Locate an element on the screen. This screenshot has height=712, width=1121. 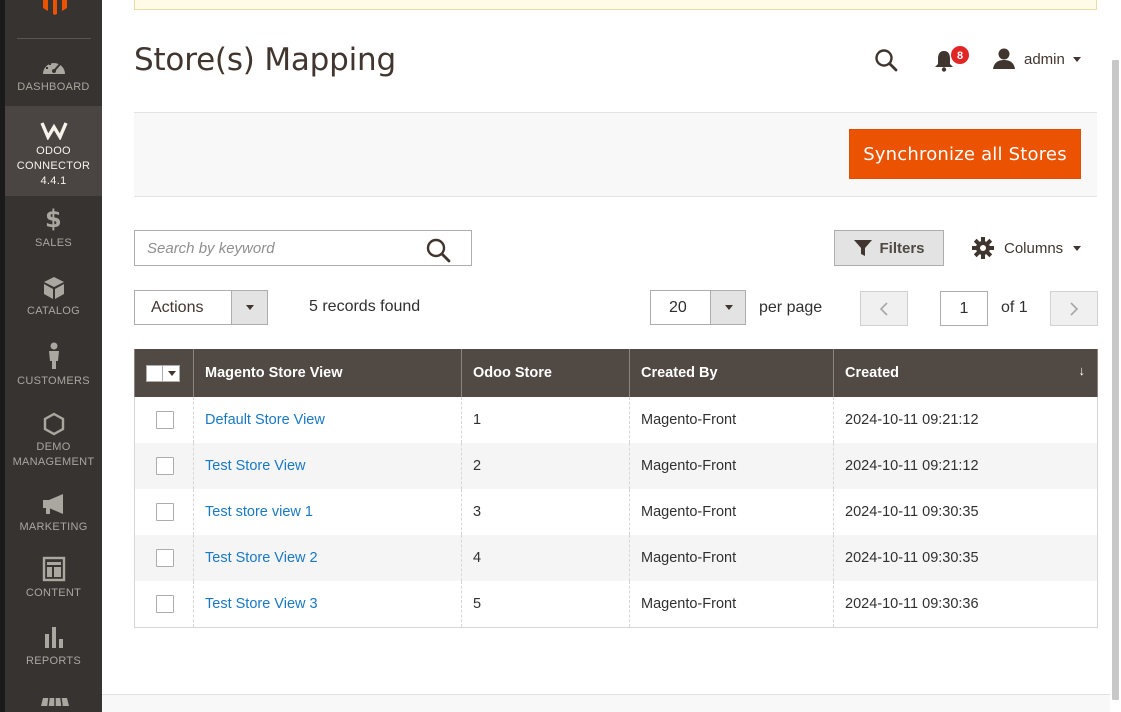
sidebar-item-sales: $ SALES is located at coordinates (53, 234).